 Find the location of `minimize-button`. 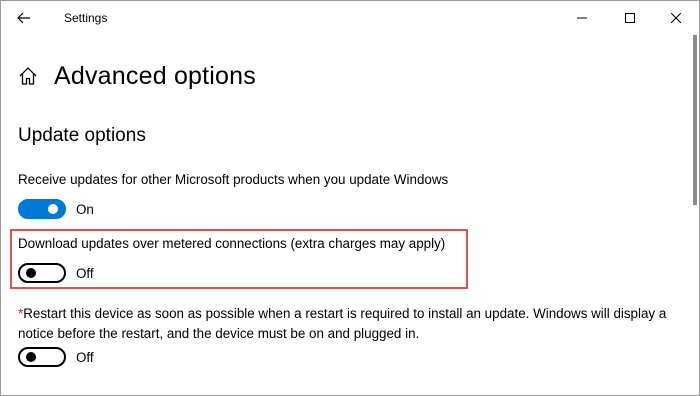

minimize-button is located at coordinates (582, 18).